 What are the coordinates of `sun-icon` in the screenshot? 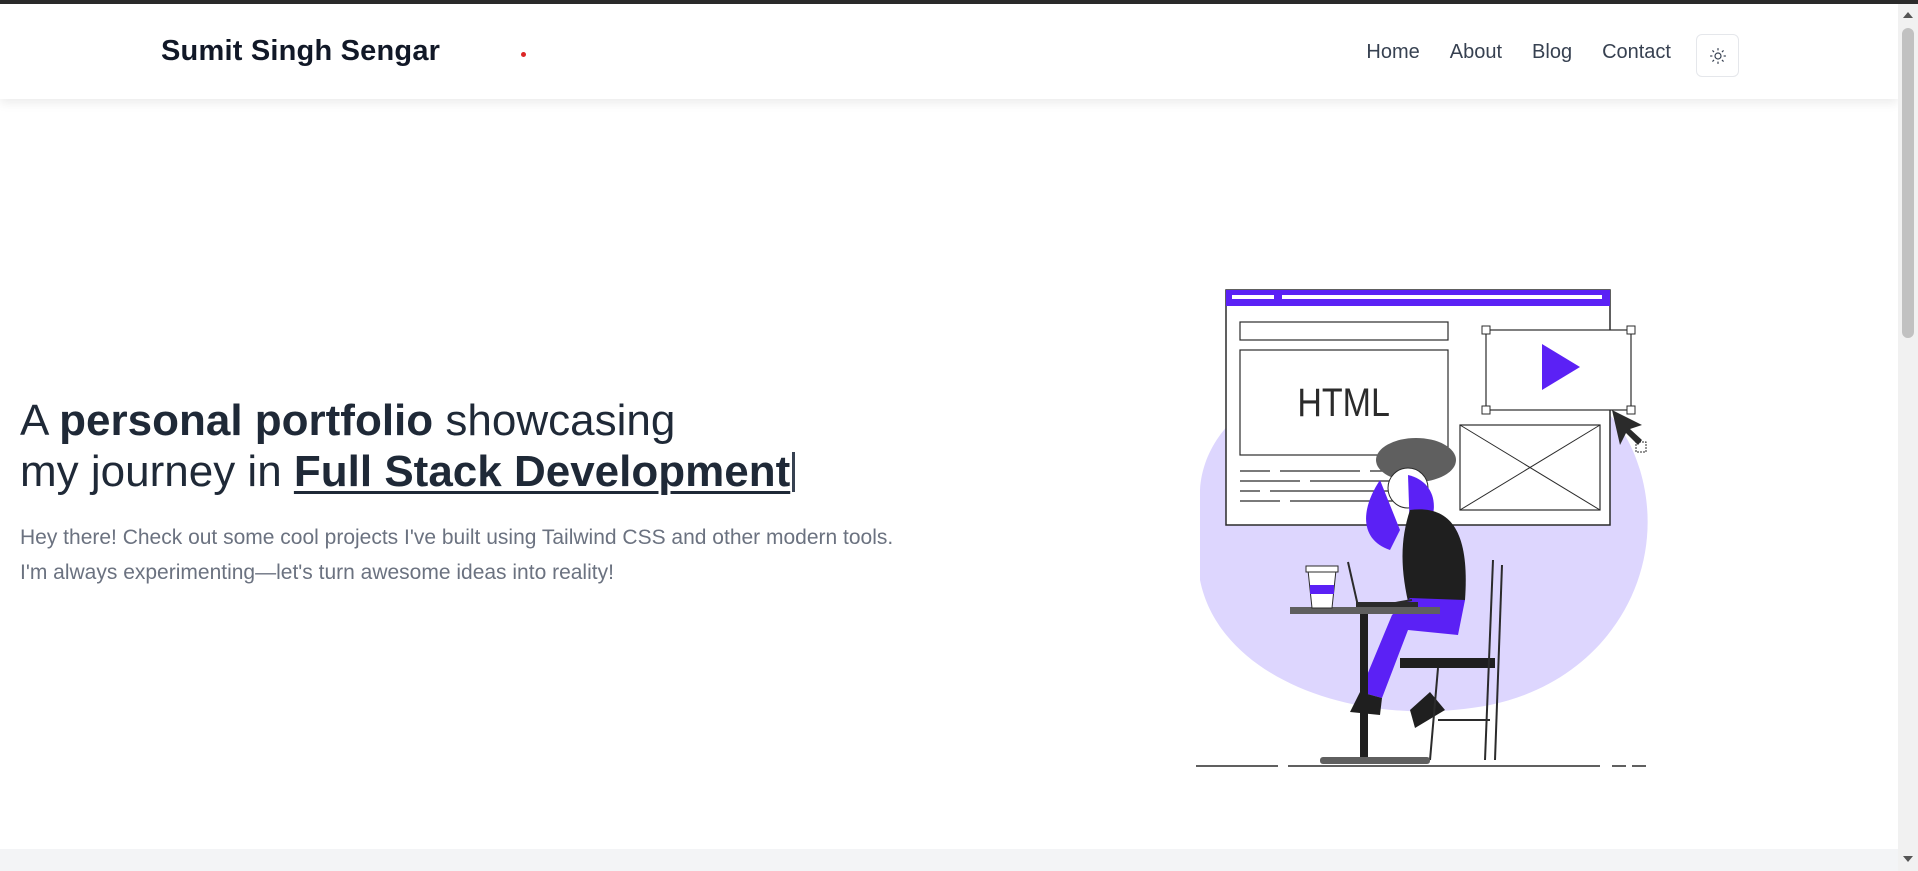 It's located at (1717, 55).